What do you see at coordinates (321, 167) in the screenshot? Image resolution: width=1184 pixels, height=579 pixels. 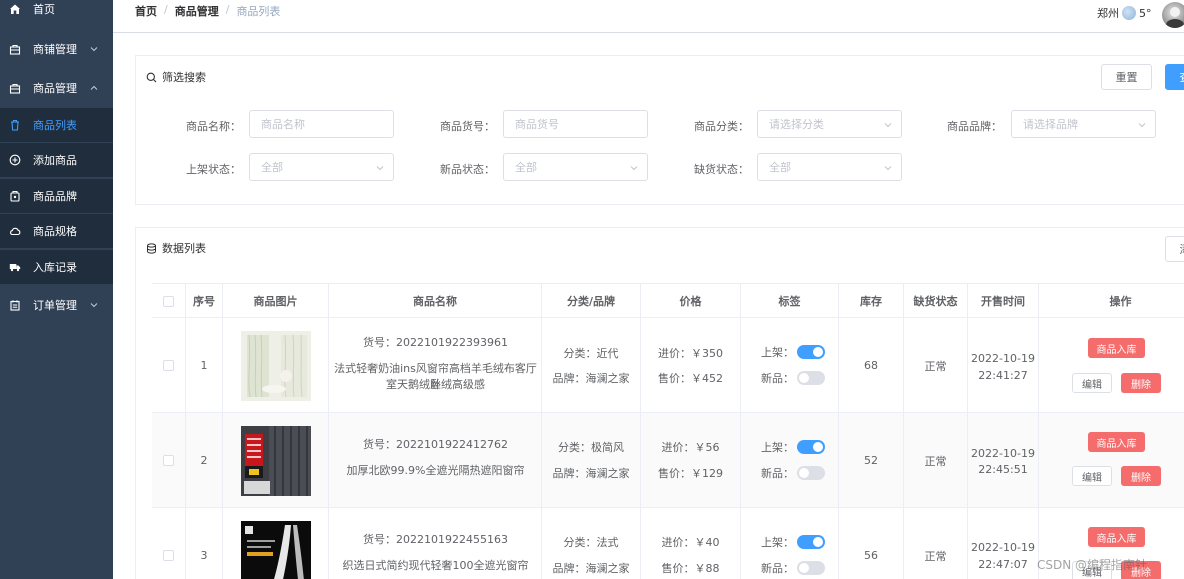 I see `shelf-status-select: 全部` at bounding box center [321, 167].